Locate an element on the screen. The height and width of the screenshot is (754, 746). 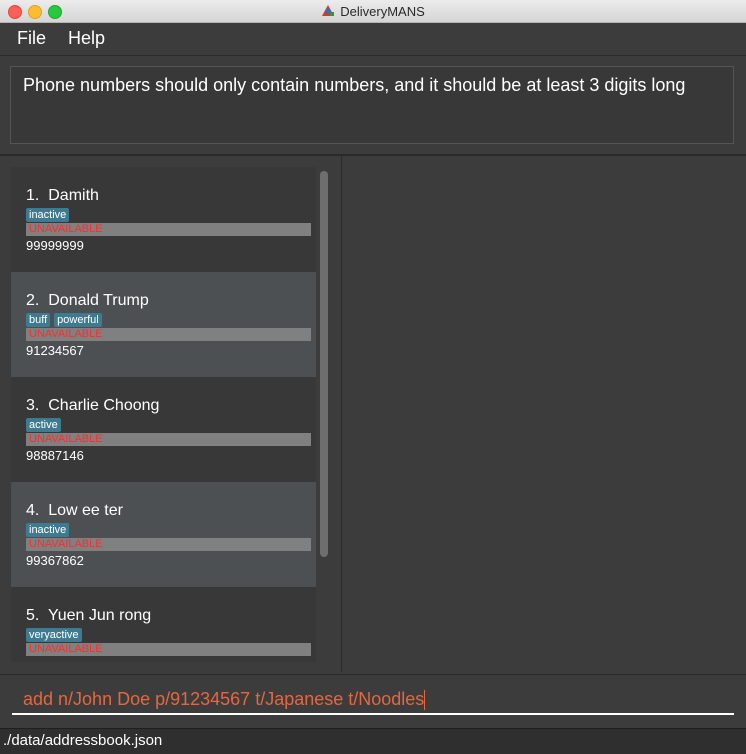
status-bar: ./data/addressbook.json is located at coordinates (373, 741).